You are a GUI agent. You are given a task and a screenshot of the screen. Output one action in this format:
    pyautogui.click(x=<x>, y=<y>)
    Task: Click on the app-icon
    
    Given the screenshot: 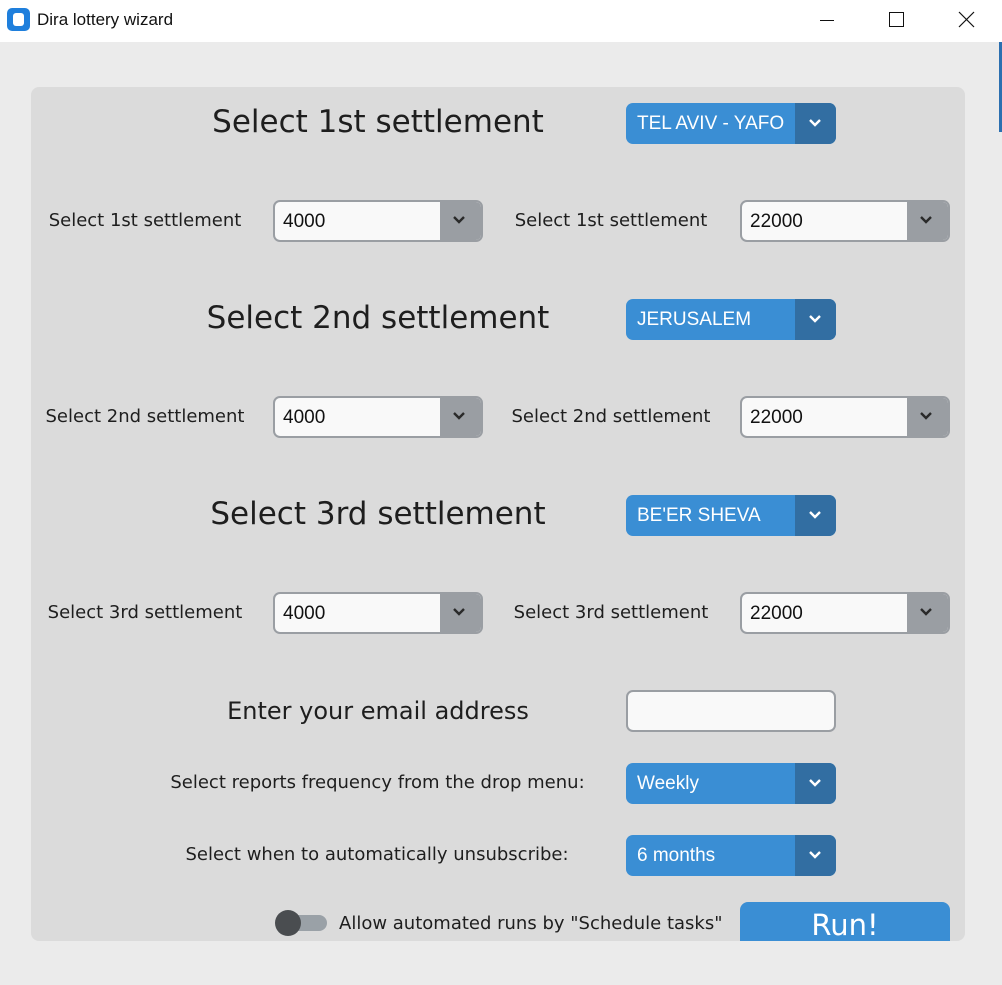 What is the action you would take?
    pyautogui.click(x=18, y=19)
    